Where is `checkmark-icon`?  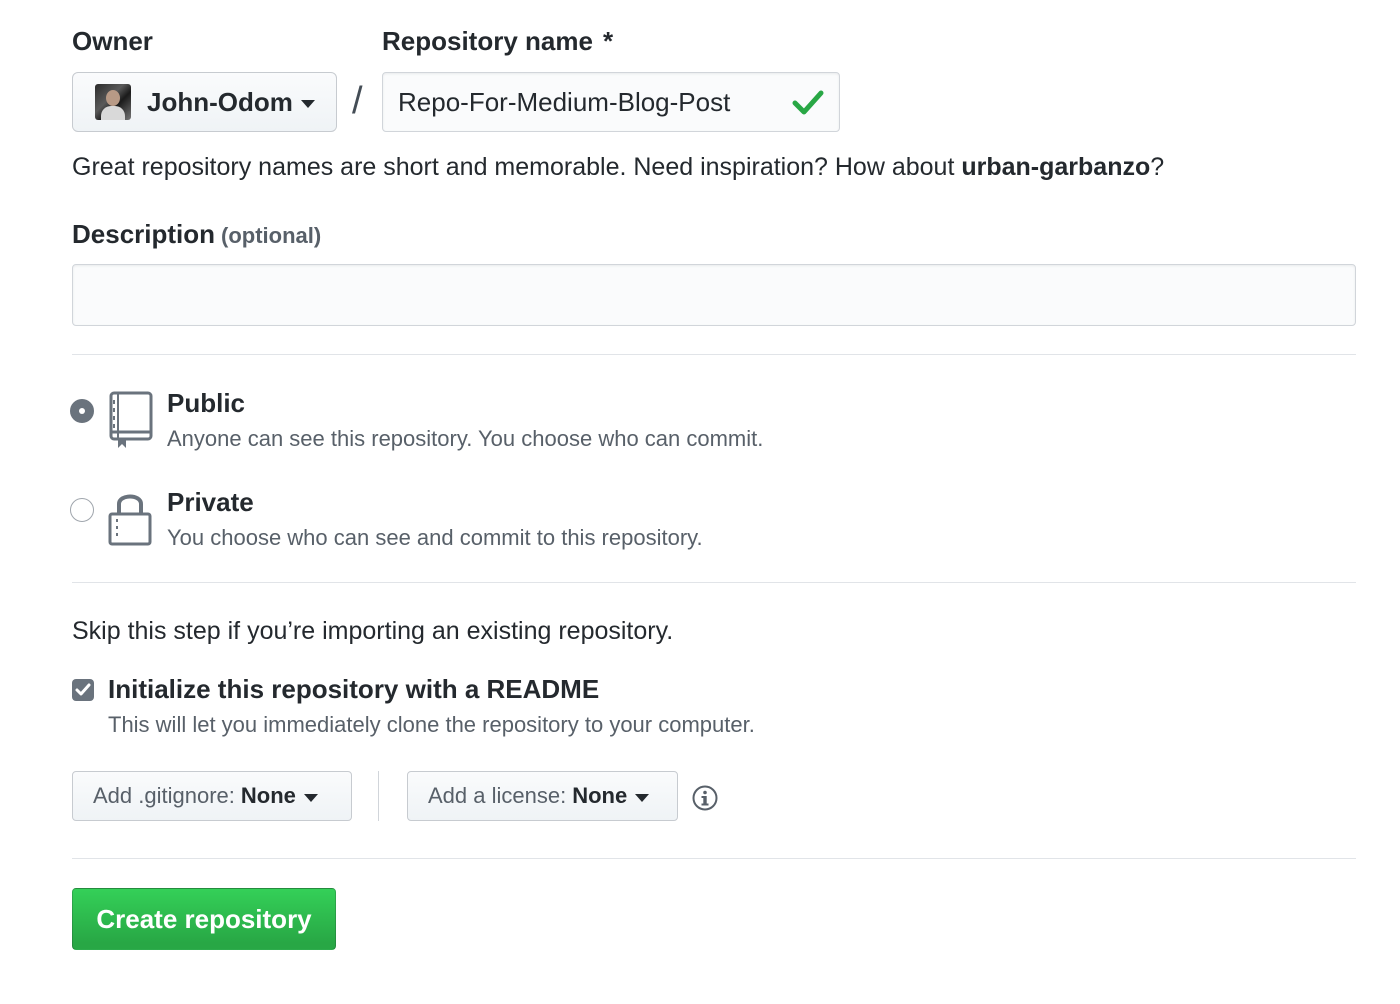 checkmark-icon is located at coordinates (83, 689).